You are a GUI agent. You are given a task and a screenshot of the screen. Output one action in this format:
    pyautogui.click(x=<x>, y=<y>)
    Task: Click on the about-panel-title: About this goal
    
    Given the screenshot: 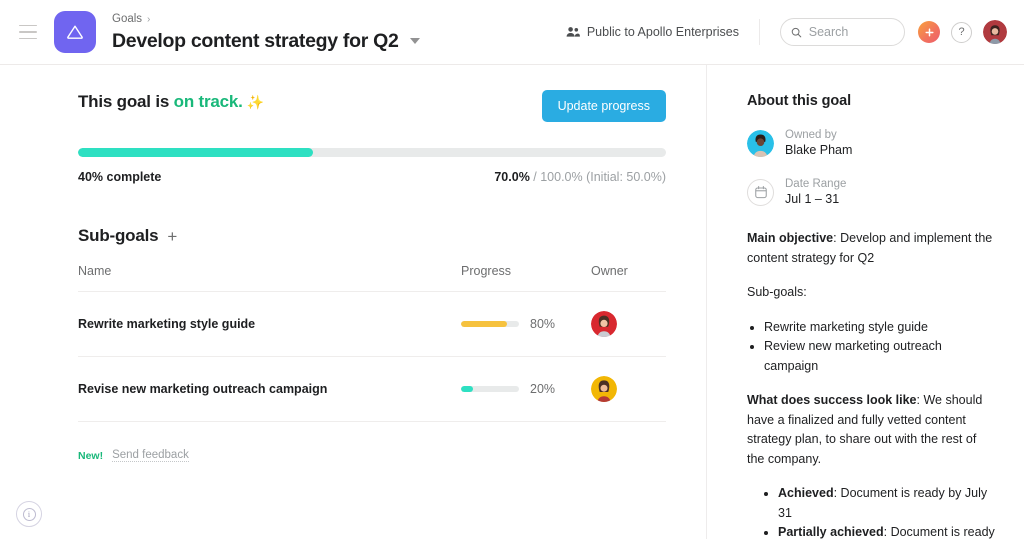 What is the action you would take?
    pyautogui.click(x=799, y=101)
    